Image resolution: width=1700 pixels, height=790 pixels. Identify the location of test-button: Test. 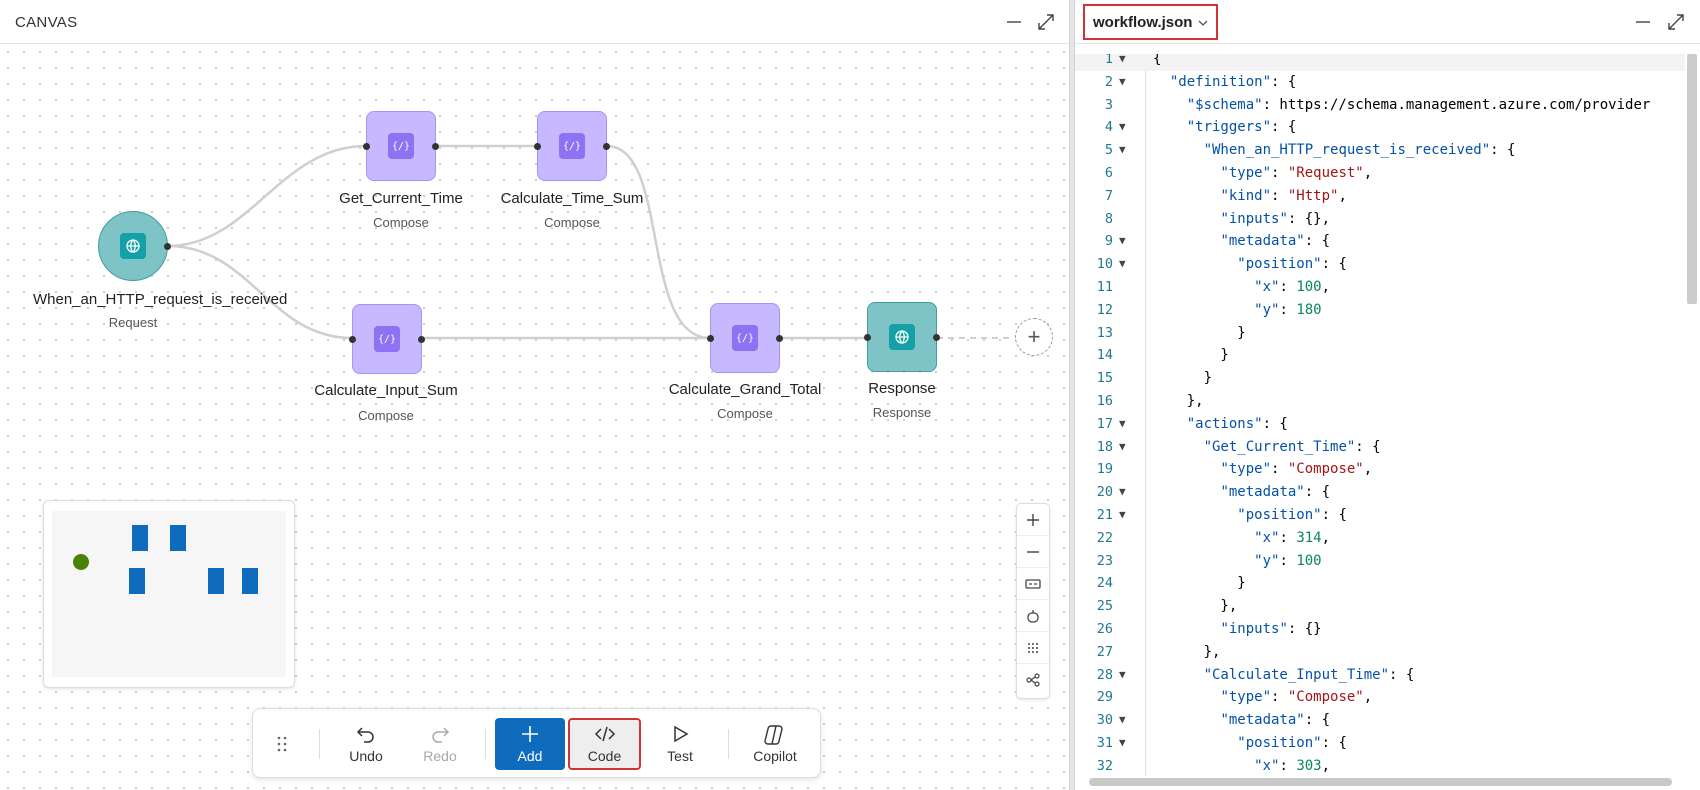
(680, 744).